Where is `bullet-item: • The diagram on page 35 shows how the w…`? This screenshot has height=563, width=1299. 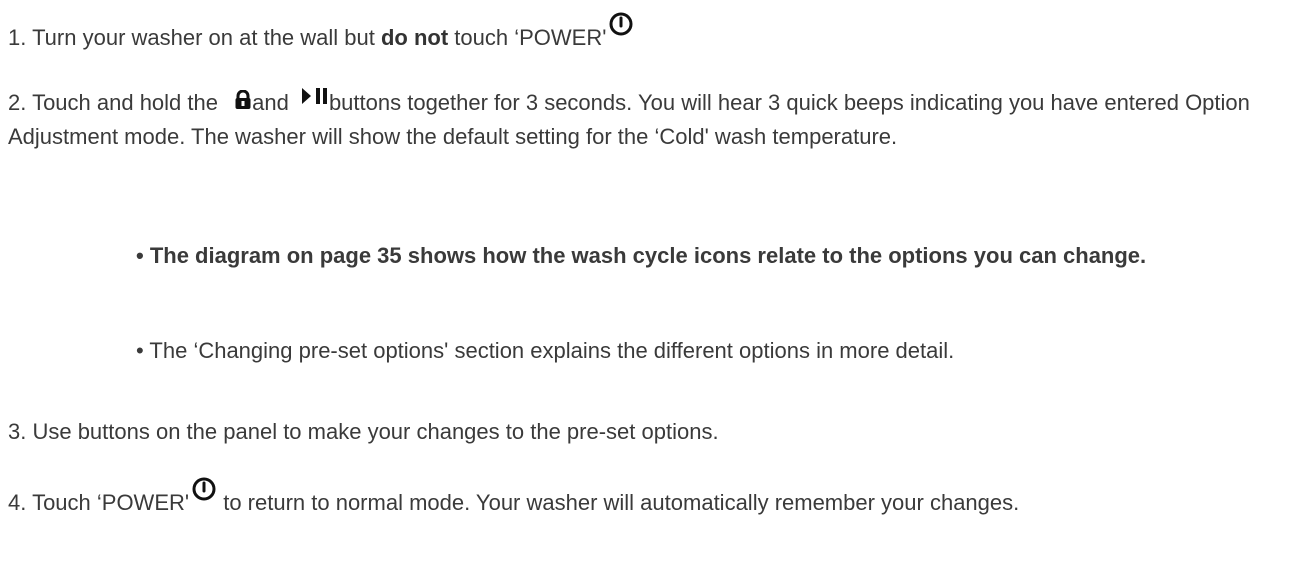
bullet-item: • The diagram on page 35 shows how the w… is located at coordinates (641, 255).